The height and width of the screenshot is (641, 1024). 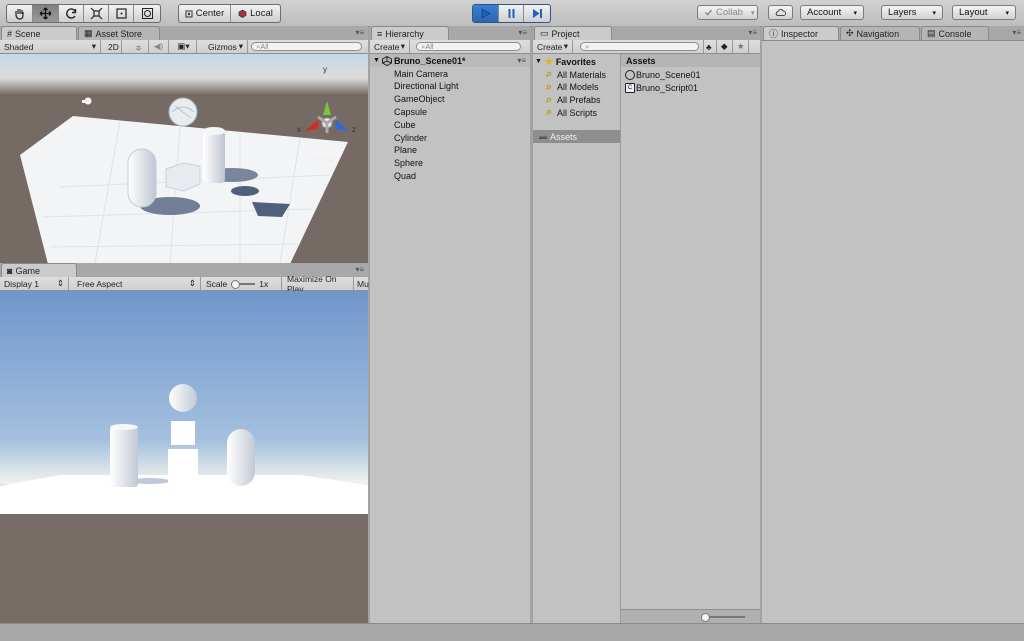 I want to click on assets-breadcrumb: Assets, so click(x=690, y=60).